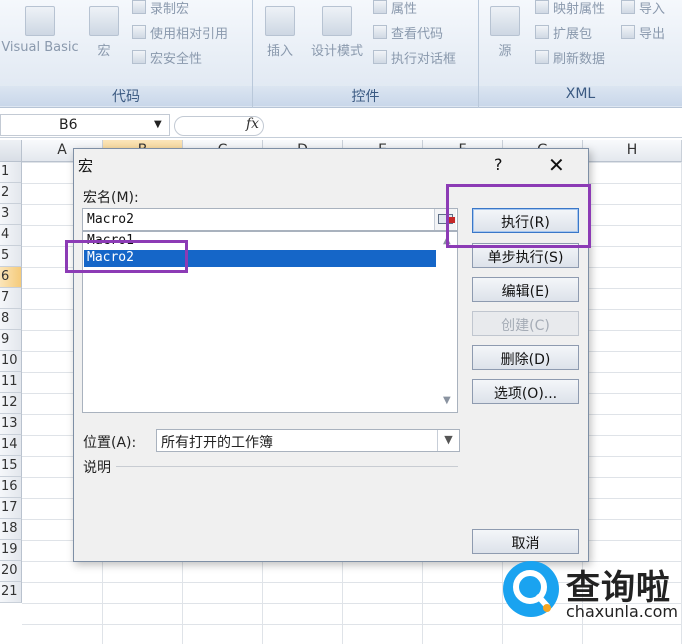 The image size is (682, 644). What do you see at coordinates (126, 256) in the screenshot?
I see `highlight-box-macro2` at bounding box center [126, 256].